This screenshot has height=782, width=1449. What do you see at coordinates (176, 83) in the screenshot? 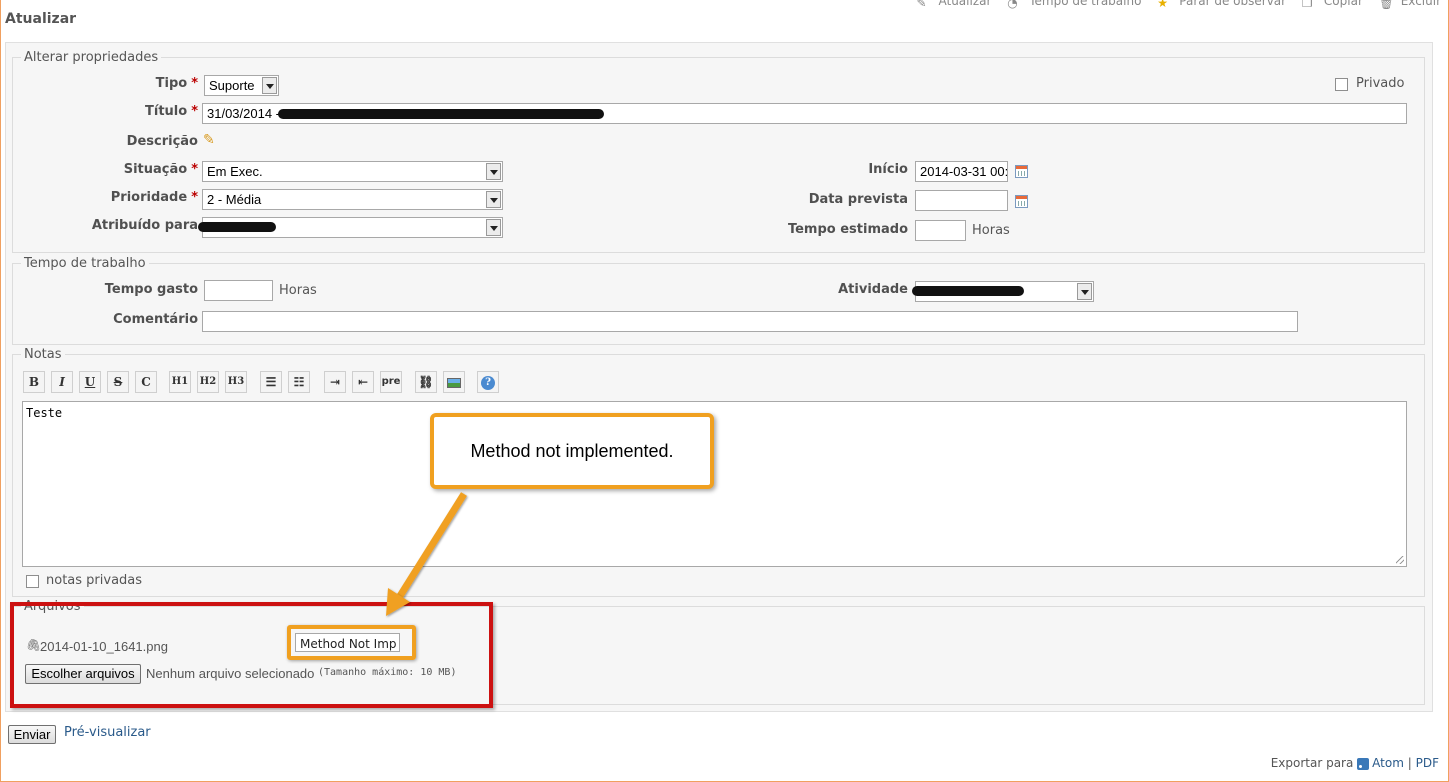
I see `tipo-label: Tipo *` at bounding box center [176, 83].